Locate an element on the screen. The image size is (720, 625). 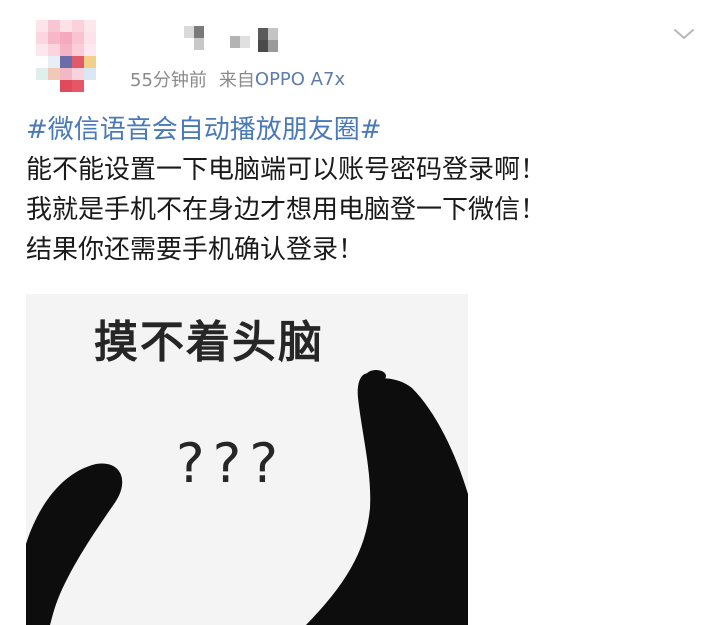
post-source-prefix: 来自 is located at coordinates (236, 80).